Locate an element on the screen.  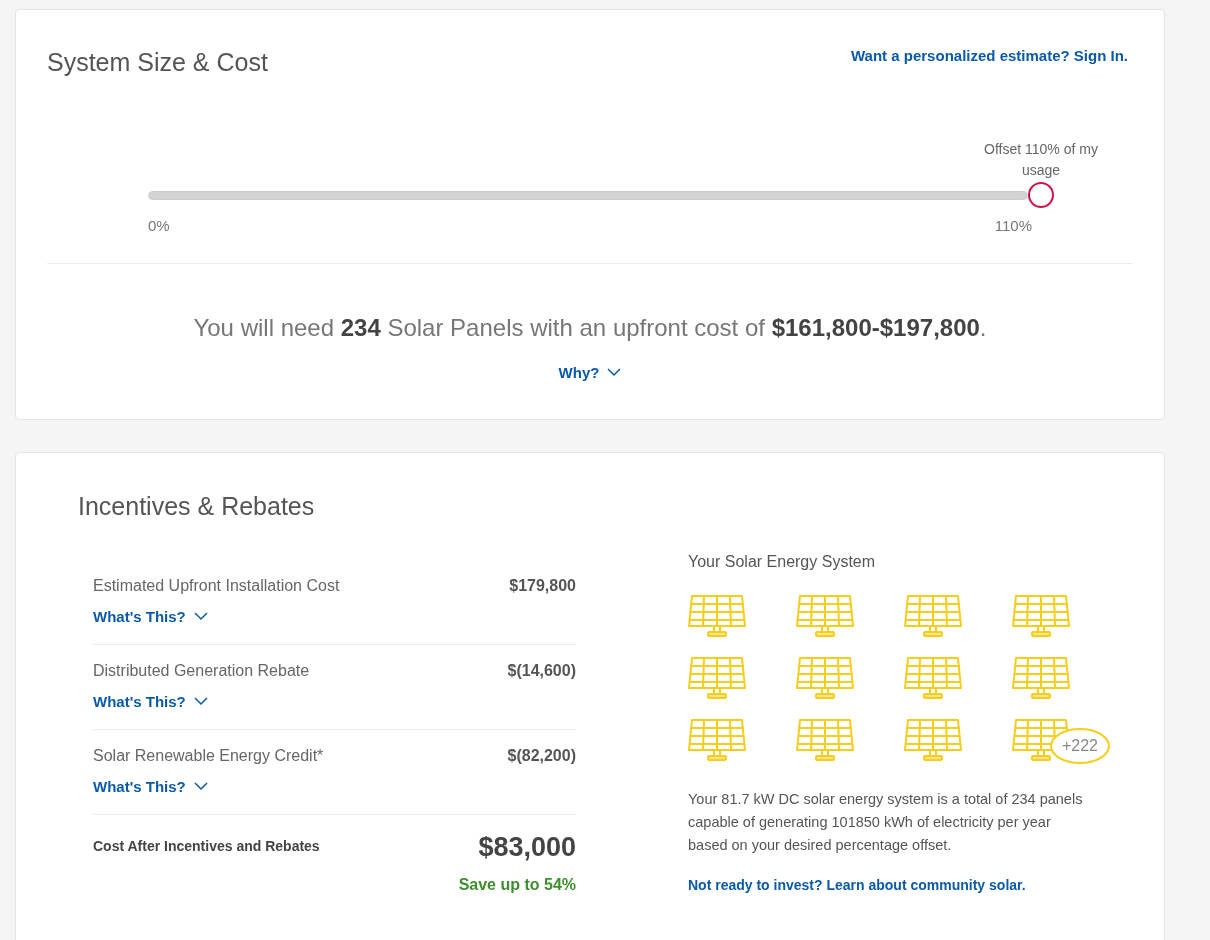
slider-caption: Offset 110% of my usage is located at coordinates (1041, 159).